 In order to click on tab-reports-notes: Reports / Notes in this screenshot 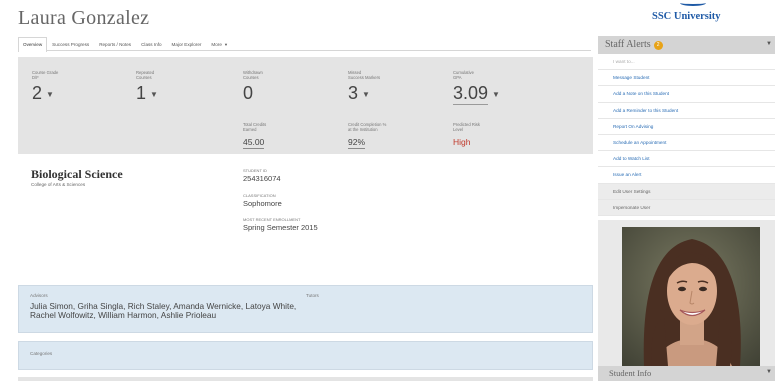, I will do `click(115, 44)`.